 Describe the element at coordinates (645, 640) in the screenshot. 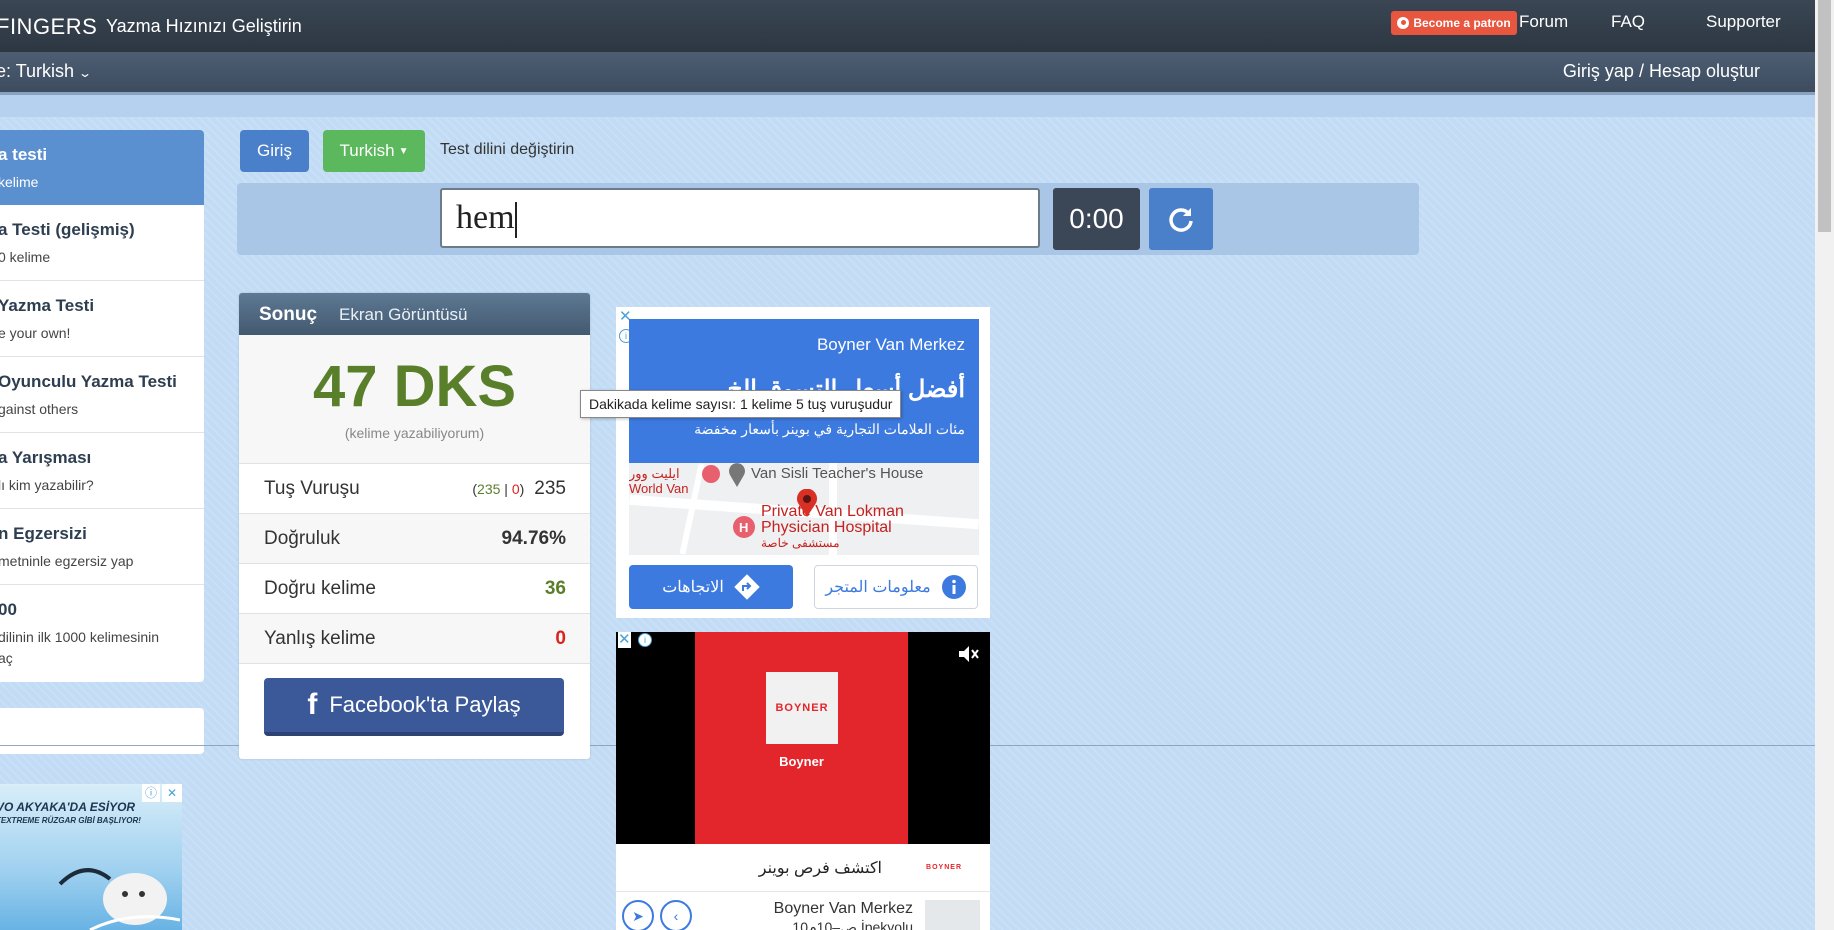

I see `ad-info-icon: i` at that location.